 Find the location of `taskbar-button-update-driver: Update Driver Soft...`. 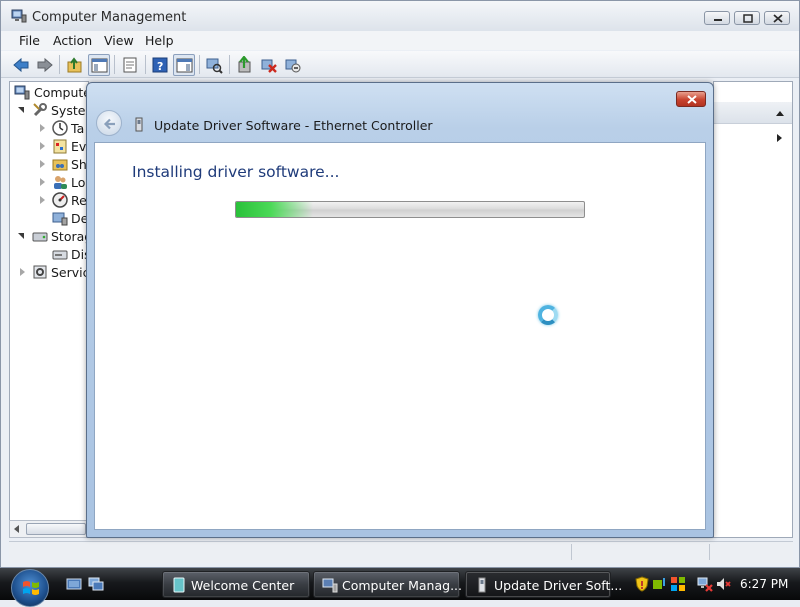

taskbar-button-update-driver: Update Driver Soft... is located at coordinates (543, 584).